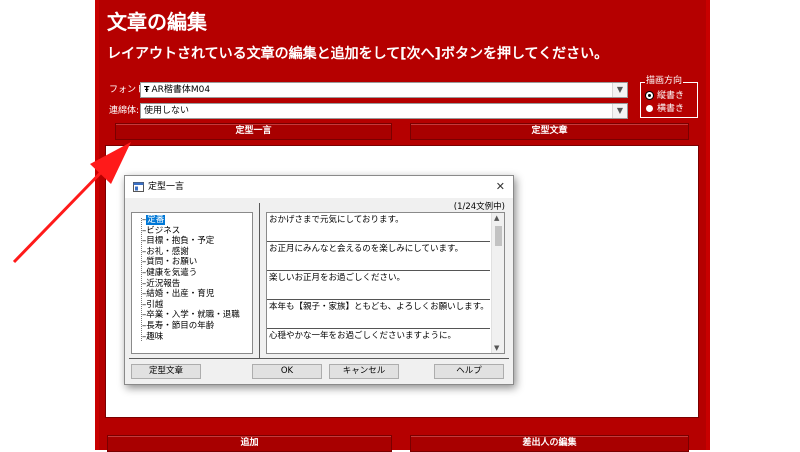  What do you see at coordinates (664, 81) in the screenshot?
I see `orientation-legend: 描画方向` at bounding box center [664, 81].